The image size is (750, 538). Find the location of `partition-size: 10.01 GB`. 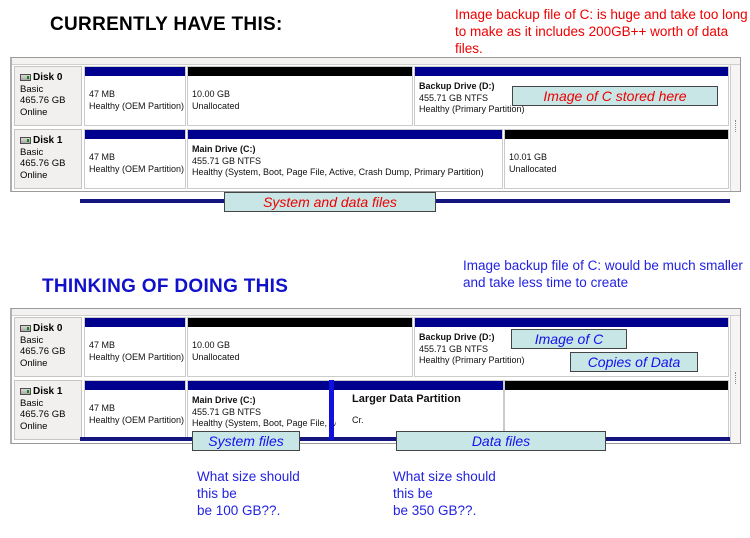

partition-size: 10.01 GB is located at coordinates (528, 157).